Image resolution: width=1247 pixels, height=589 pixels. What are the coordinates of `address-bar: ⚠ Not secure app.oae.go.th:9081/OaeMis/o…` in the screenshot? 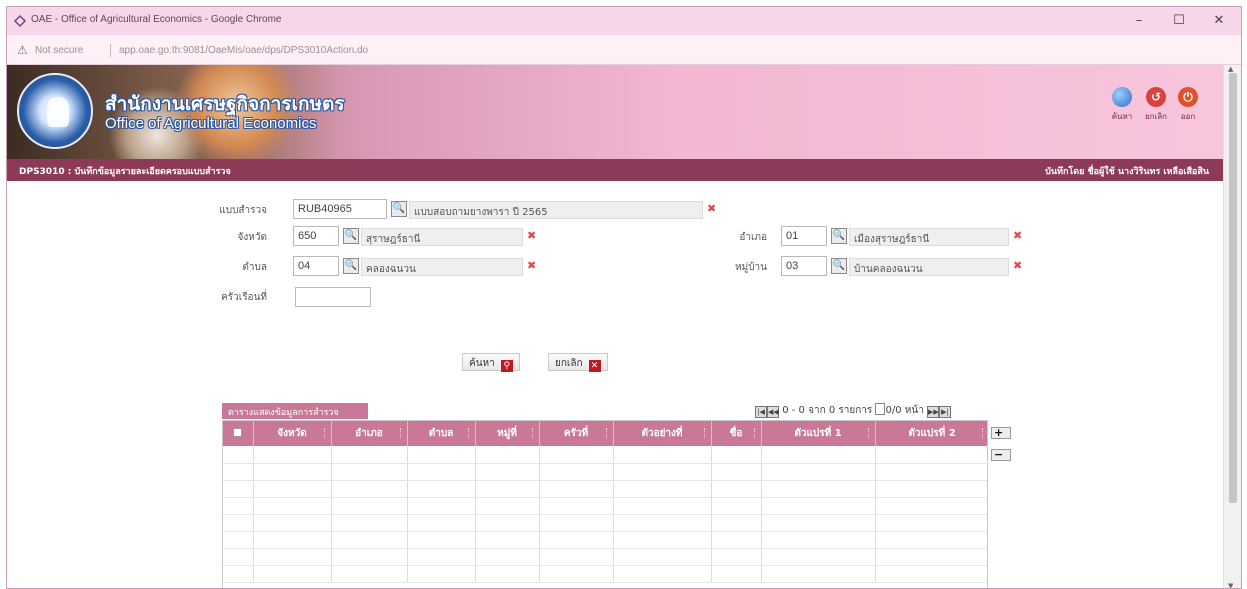 It's located at (624, 50).